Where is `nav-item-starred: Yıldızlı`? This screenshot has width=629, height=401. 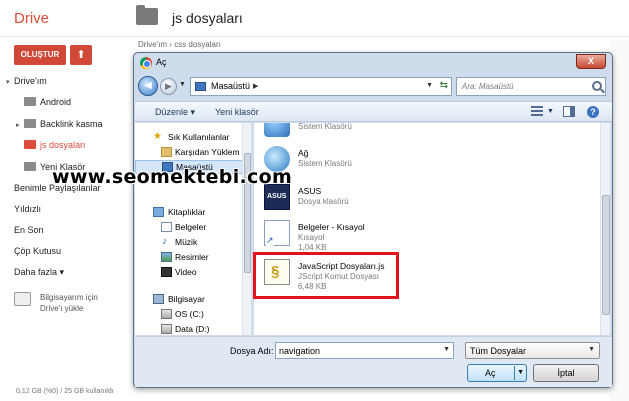
nav-item-starred: Yıldızlı is located at coordinates (27, 209).